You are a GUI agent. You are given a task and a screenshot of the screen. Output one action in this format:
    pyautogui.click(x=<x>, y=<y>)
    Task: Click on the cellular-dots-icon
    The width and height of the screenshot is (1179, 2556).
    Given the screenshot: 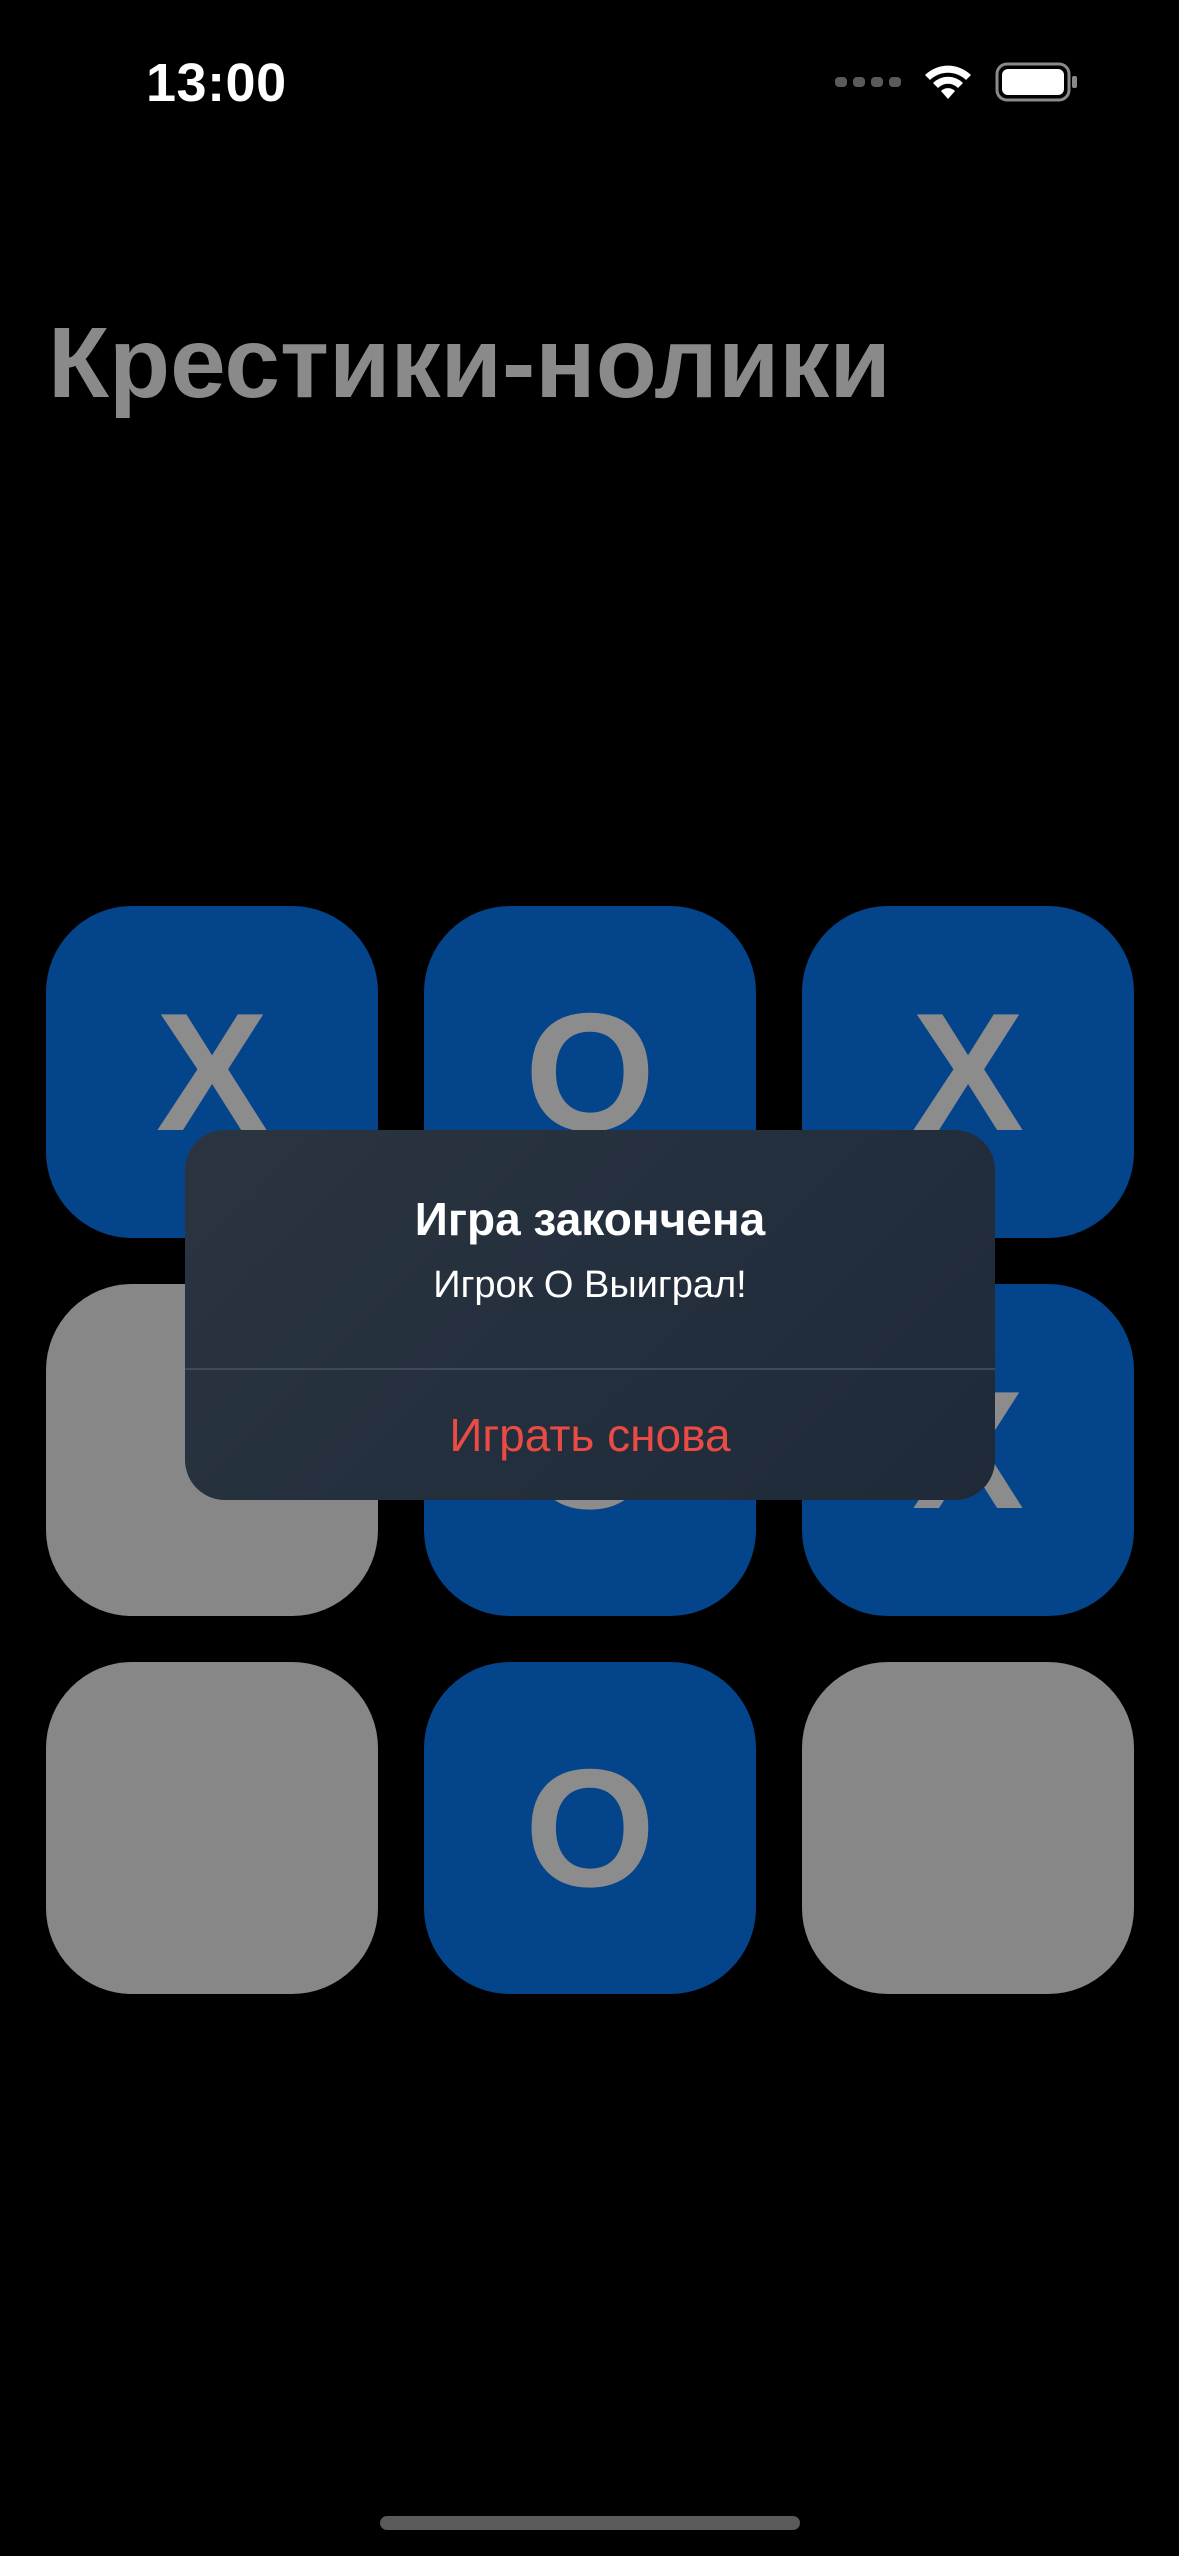 What is the action you would take?
    pyautogui.click(x=868, y=82)
    